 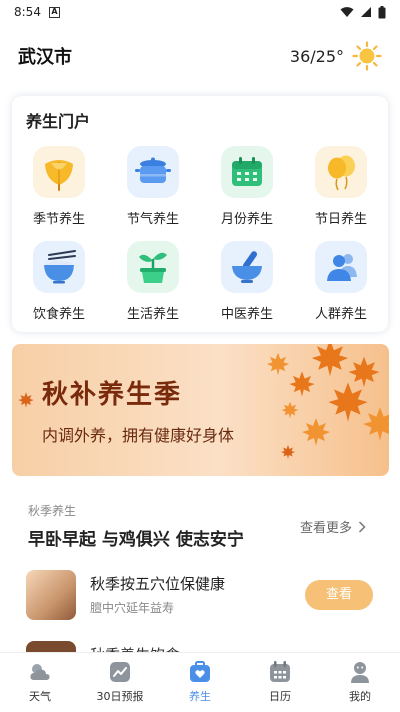 I want to click on tab-health: 养生, so click(x=200, y=682).